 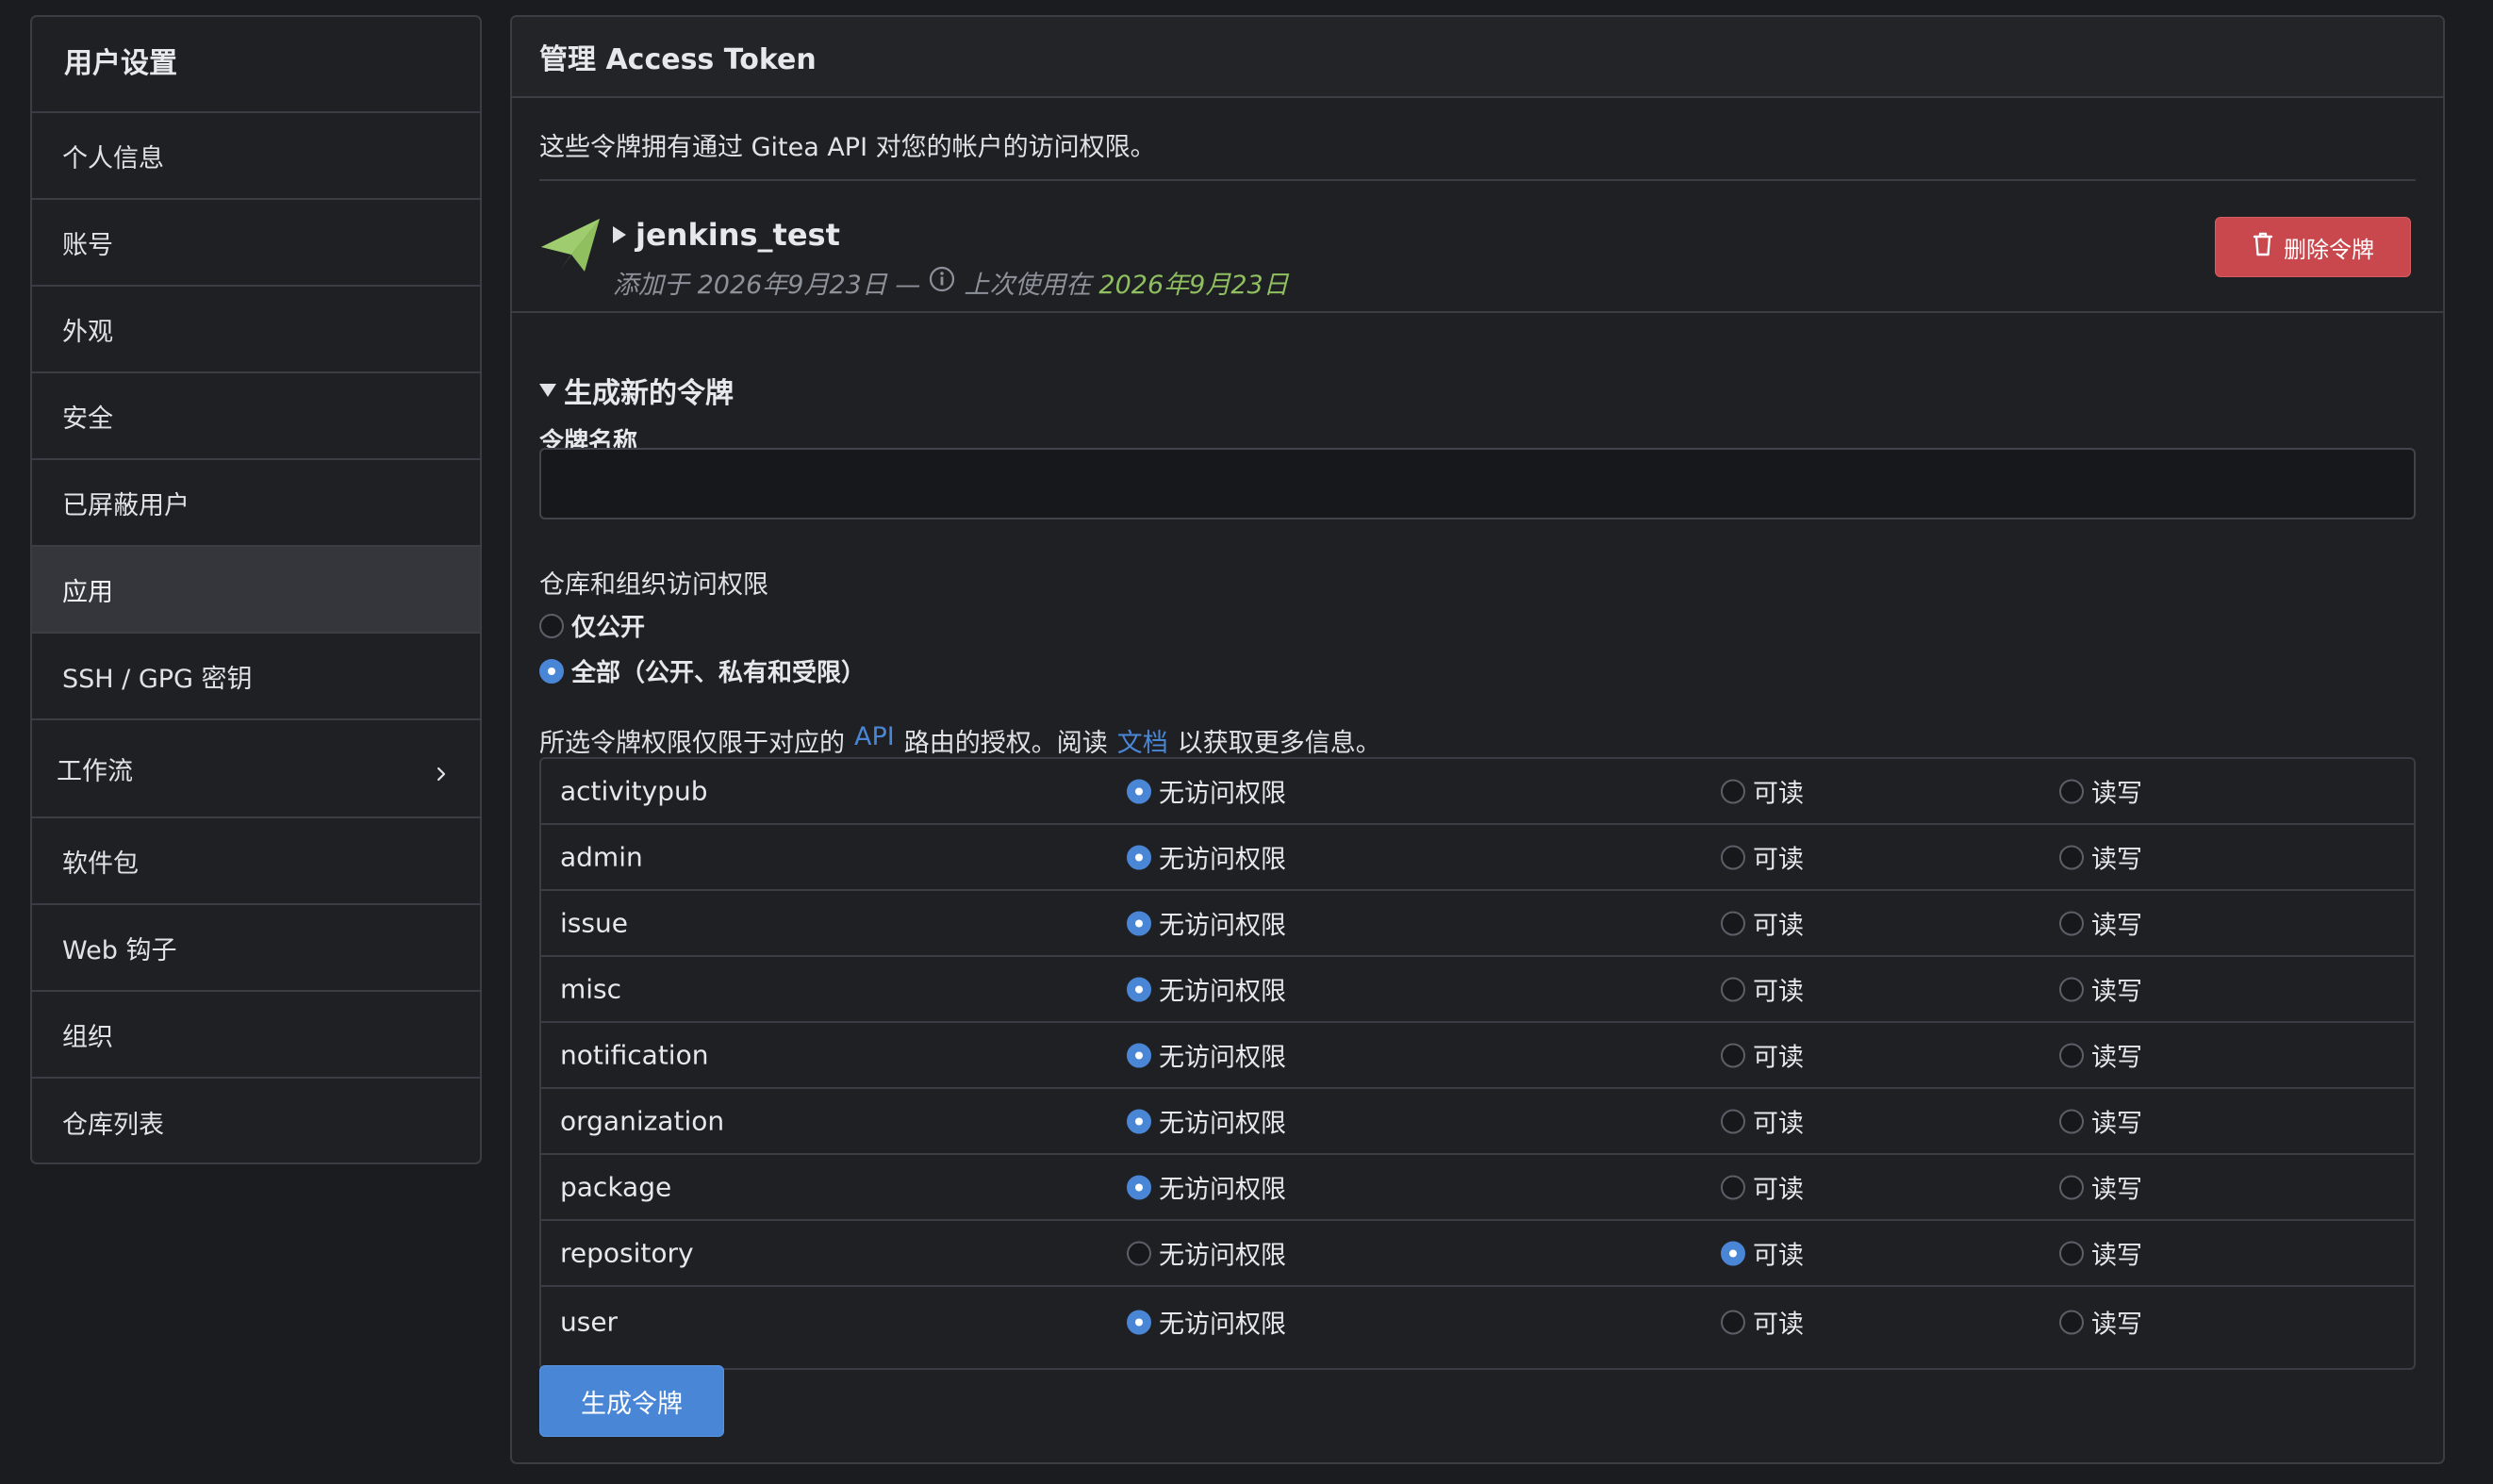 What do you see at coordinates (649, 394) in the screenshot?
I see `generate-section-title: 生成新的令牌` at bounding box center [649, 394].